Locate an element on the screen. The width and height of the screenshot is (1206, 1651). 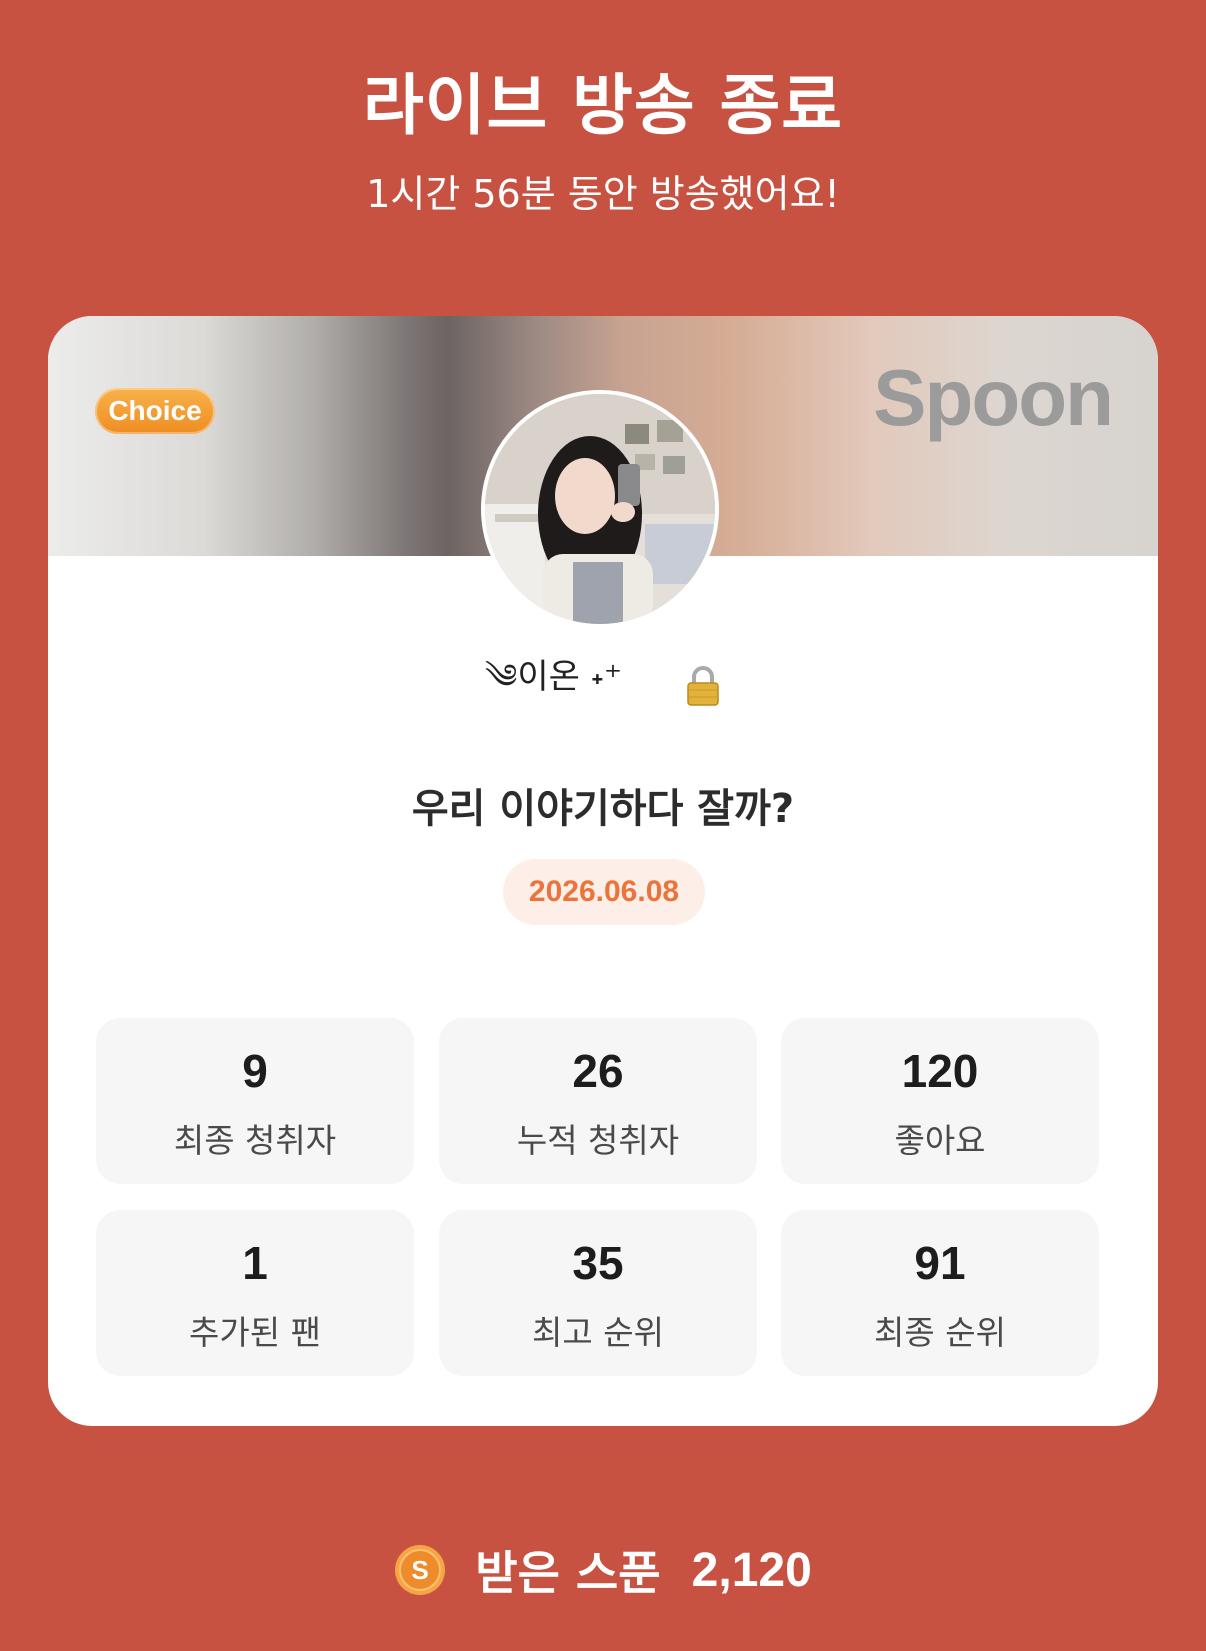
svg-text: S is located at coordinates (420, 1570).